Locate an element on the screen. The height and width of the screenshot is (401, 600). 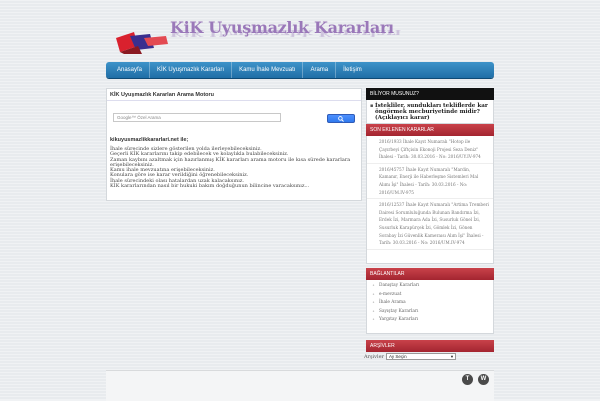
widget-title: ARŞİVLER is located at coordinates (430, 346).